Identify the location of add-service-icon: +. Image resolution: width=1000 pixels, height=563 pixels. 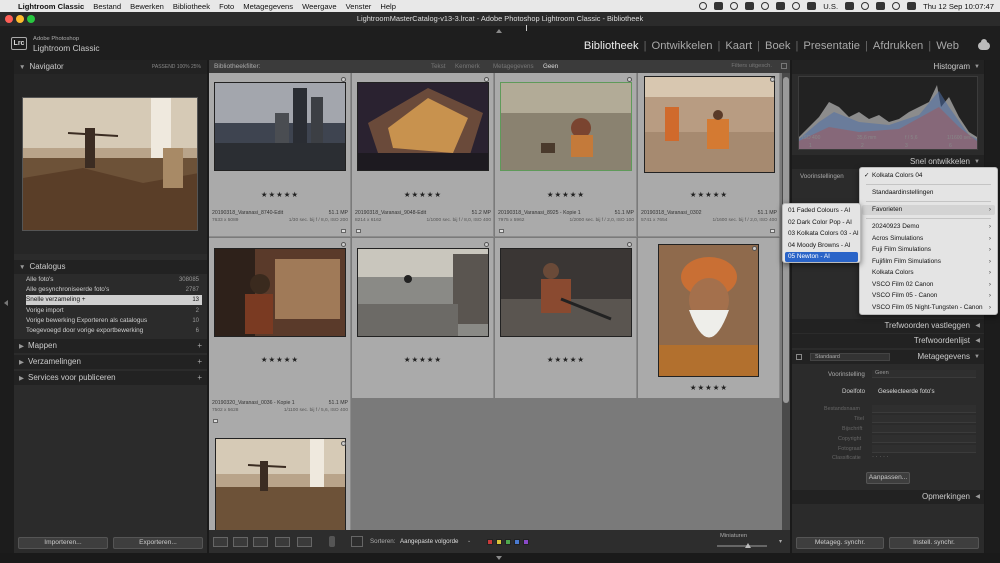
(199, 378).